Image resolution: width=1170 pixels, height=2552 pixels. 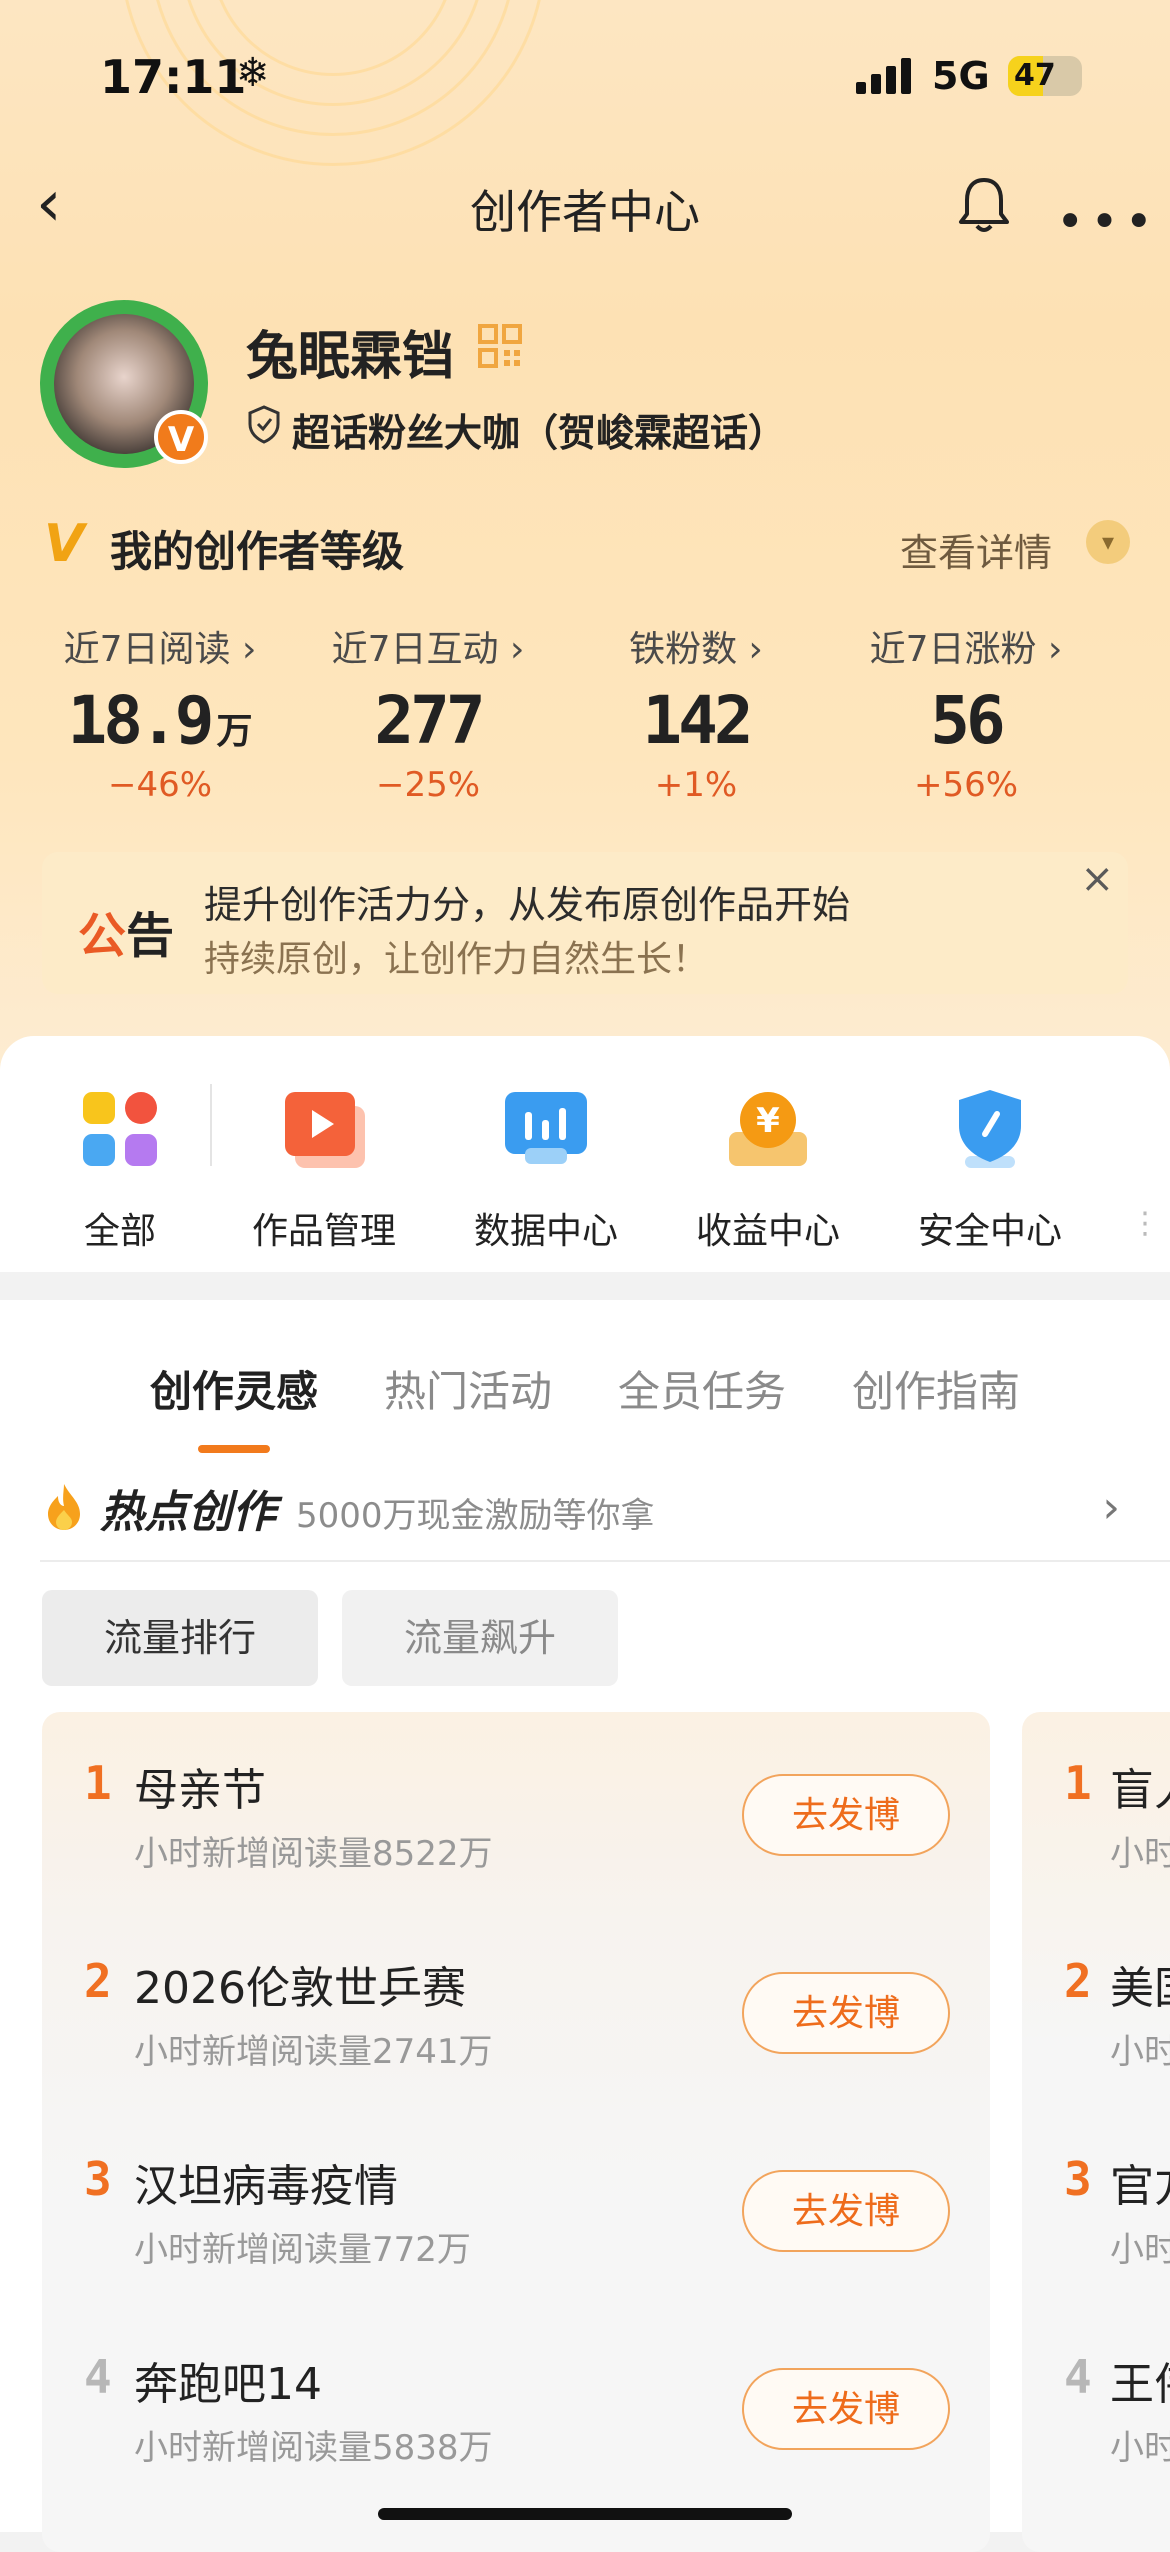 I want to click on hot-creation-row: 热点创作 5000万现金激励等你拿 ›, so click(x=605, y=1511).